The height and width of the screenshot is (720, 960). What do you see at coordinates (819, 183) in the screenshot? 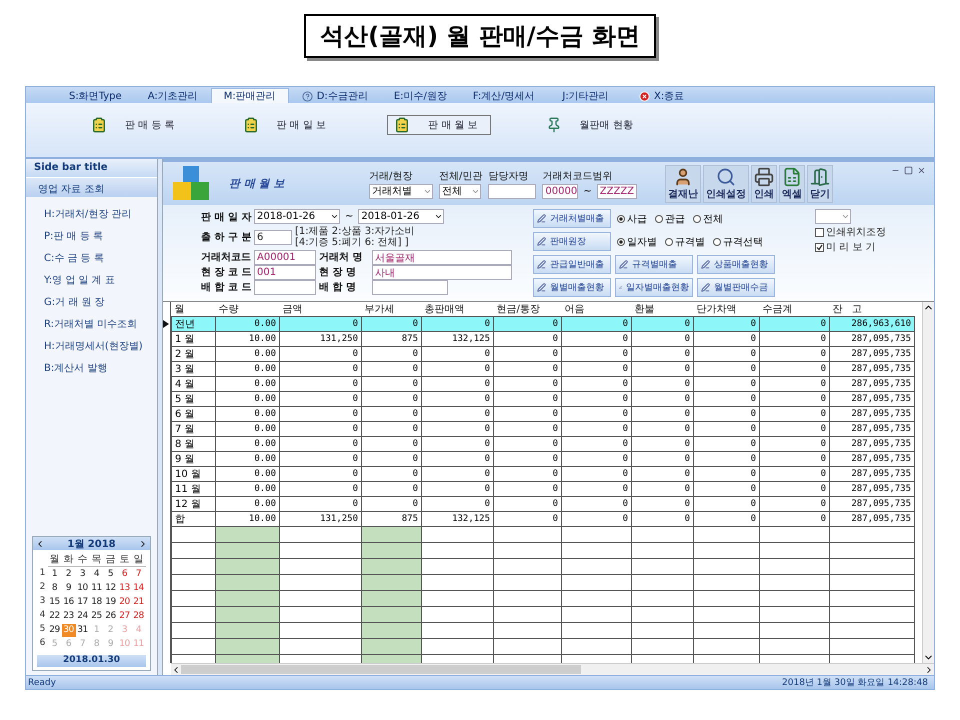
I see `toolbar-button: 닫기` at bounding box center [819, 183].